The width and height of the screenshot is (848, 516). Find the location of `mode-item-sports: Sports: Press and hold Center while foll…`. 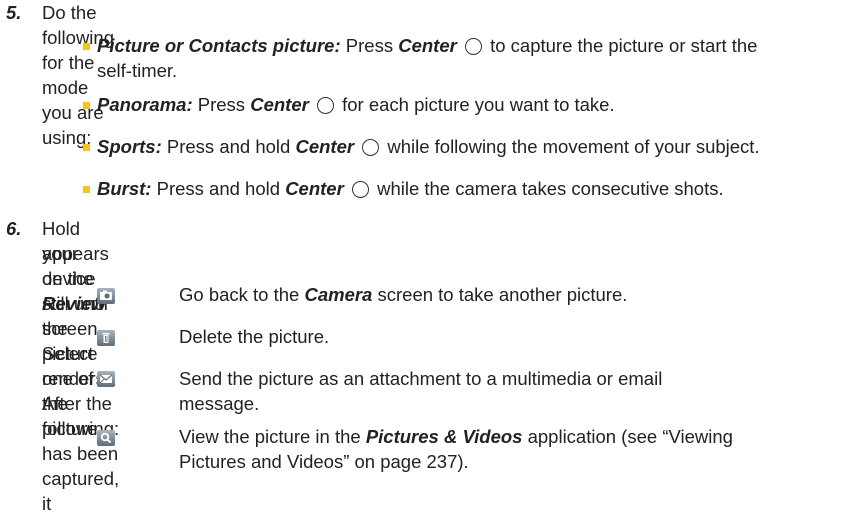

mode-item-sports: Sports: Press and hold Center while foll… is located at coordinates (428, 146).